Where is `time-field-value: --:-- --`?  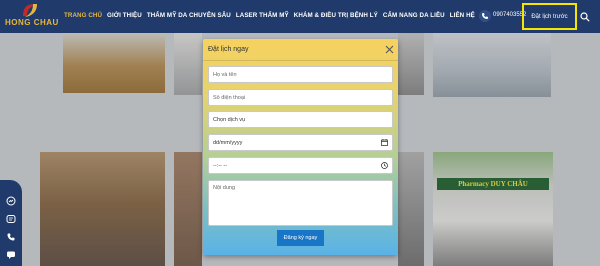 time-field-value: --:-- -- is located at coordinates (220, 165).